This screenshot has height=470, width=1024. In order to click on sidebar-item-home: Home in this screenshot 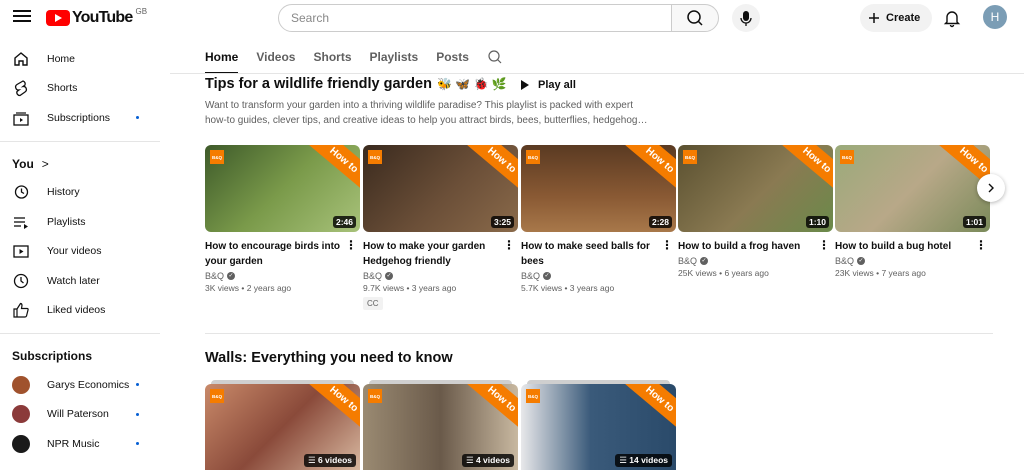, I will do `click(85, 59)`.